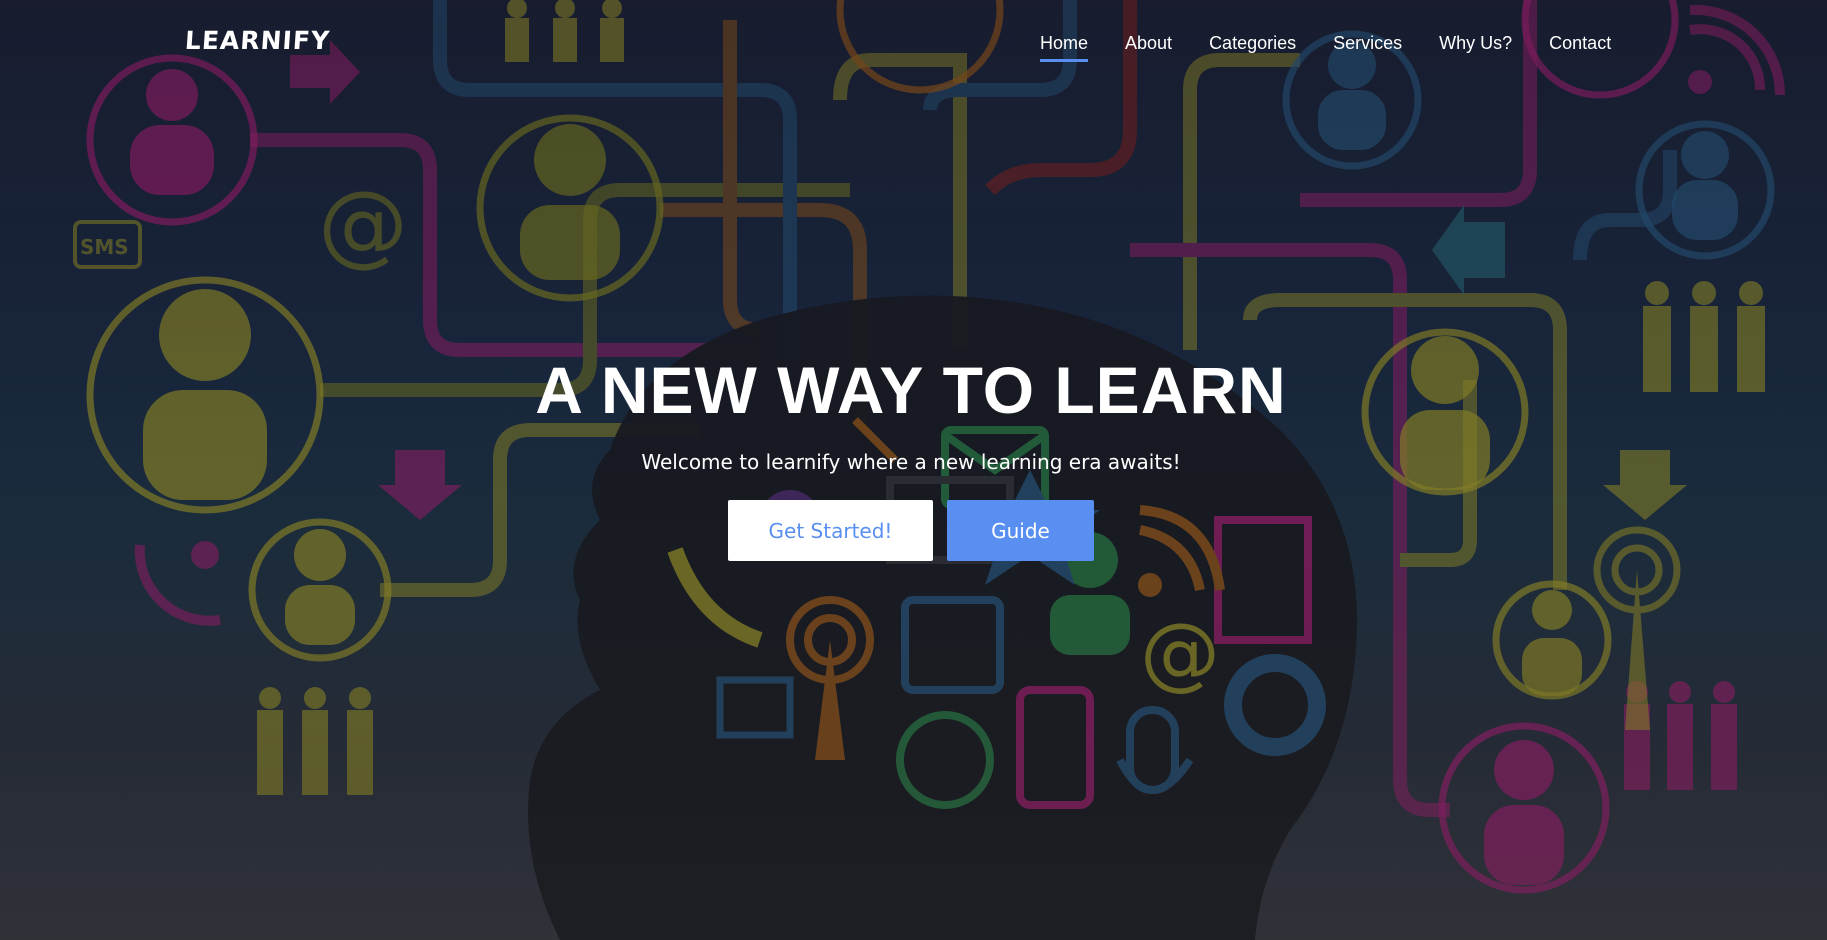  Describe the element at coordinates (911, 390) in the screenshot. I see `hero-title: A NEW WAY TO LEARN` at that location.